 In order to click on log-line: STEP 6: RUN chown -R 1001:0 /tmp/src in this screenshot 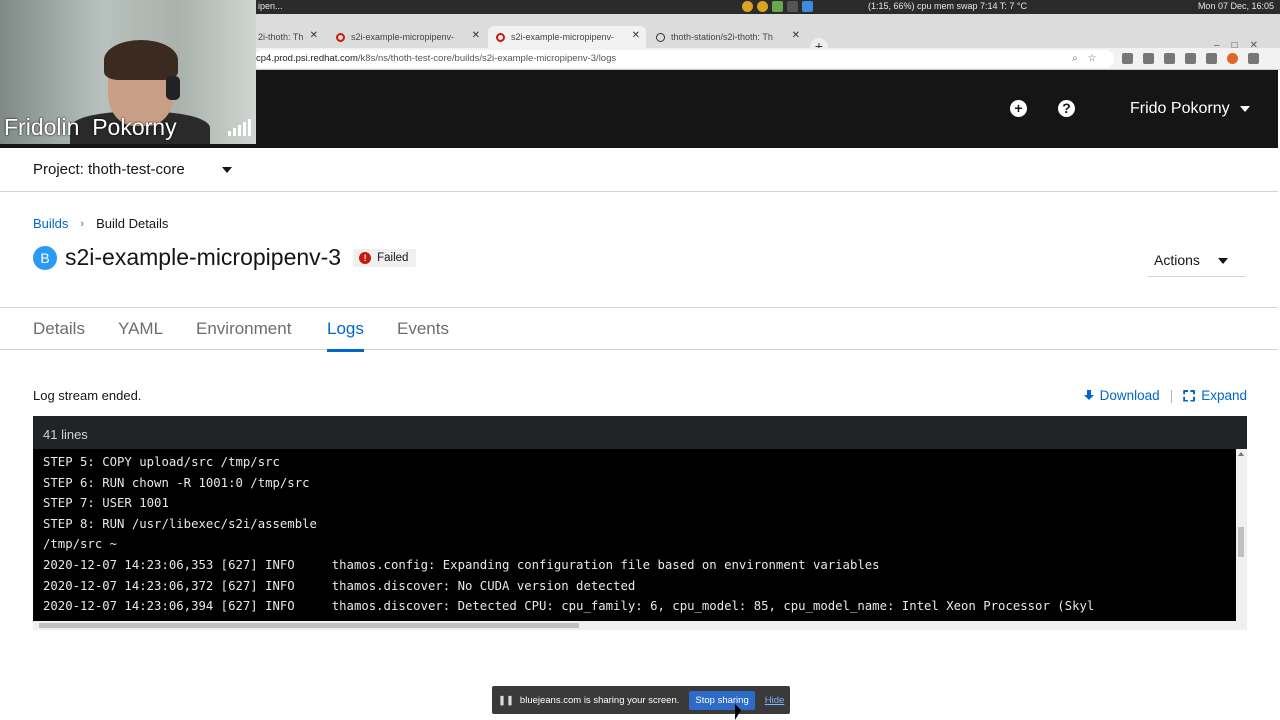, I will do `click(176, 482)`.